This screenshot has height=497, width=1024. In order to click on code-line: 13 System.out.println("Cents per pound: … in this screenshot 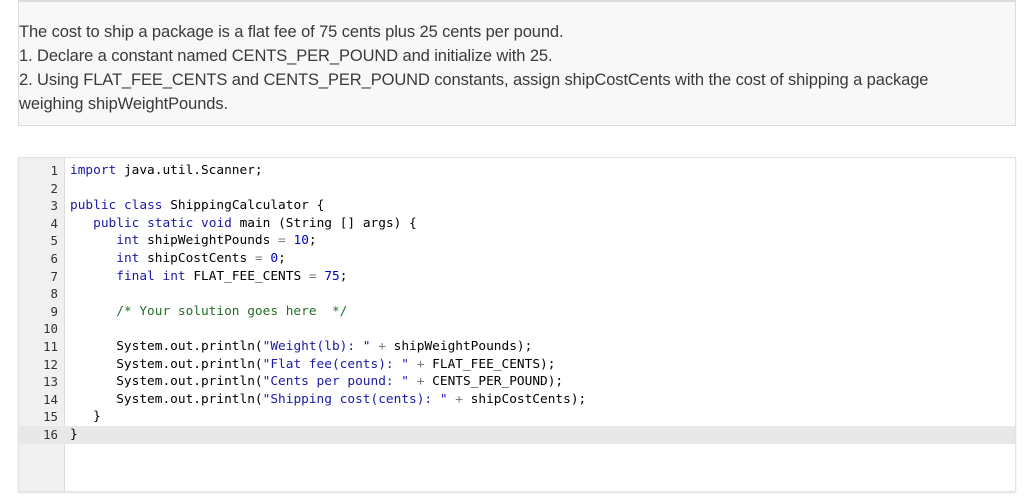, I will do `click(517, 382)`.